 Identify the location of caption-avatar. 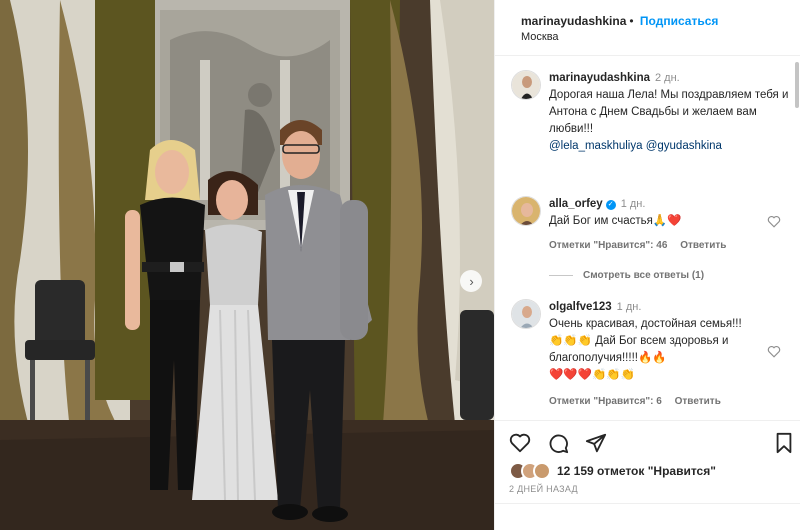
(526, 85).